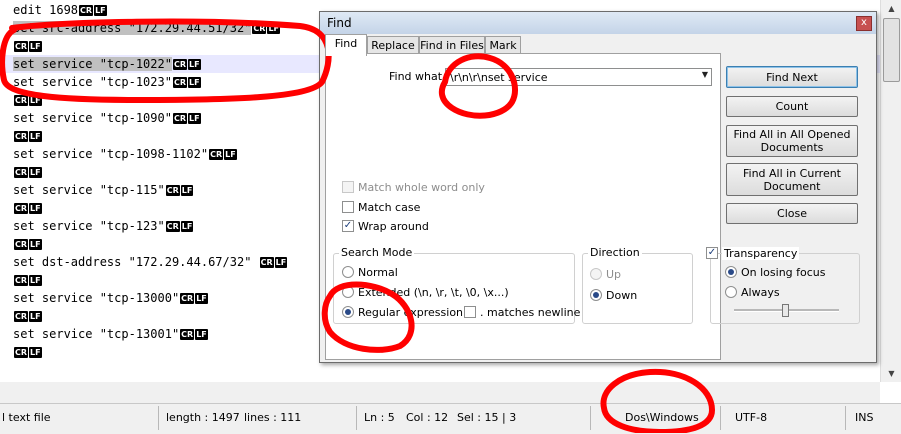 Image resolution: width=901 pixels, height=434 pixels. Describe the element at coordinates (890, 191) in the screenshot. I see `vertical-scrollbar: ▲ ▼` at that location.